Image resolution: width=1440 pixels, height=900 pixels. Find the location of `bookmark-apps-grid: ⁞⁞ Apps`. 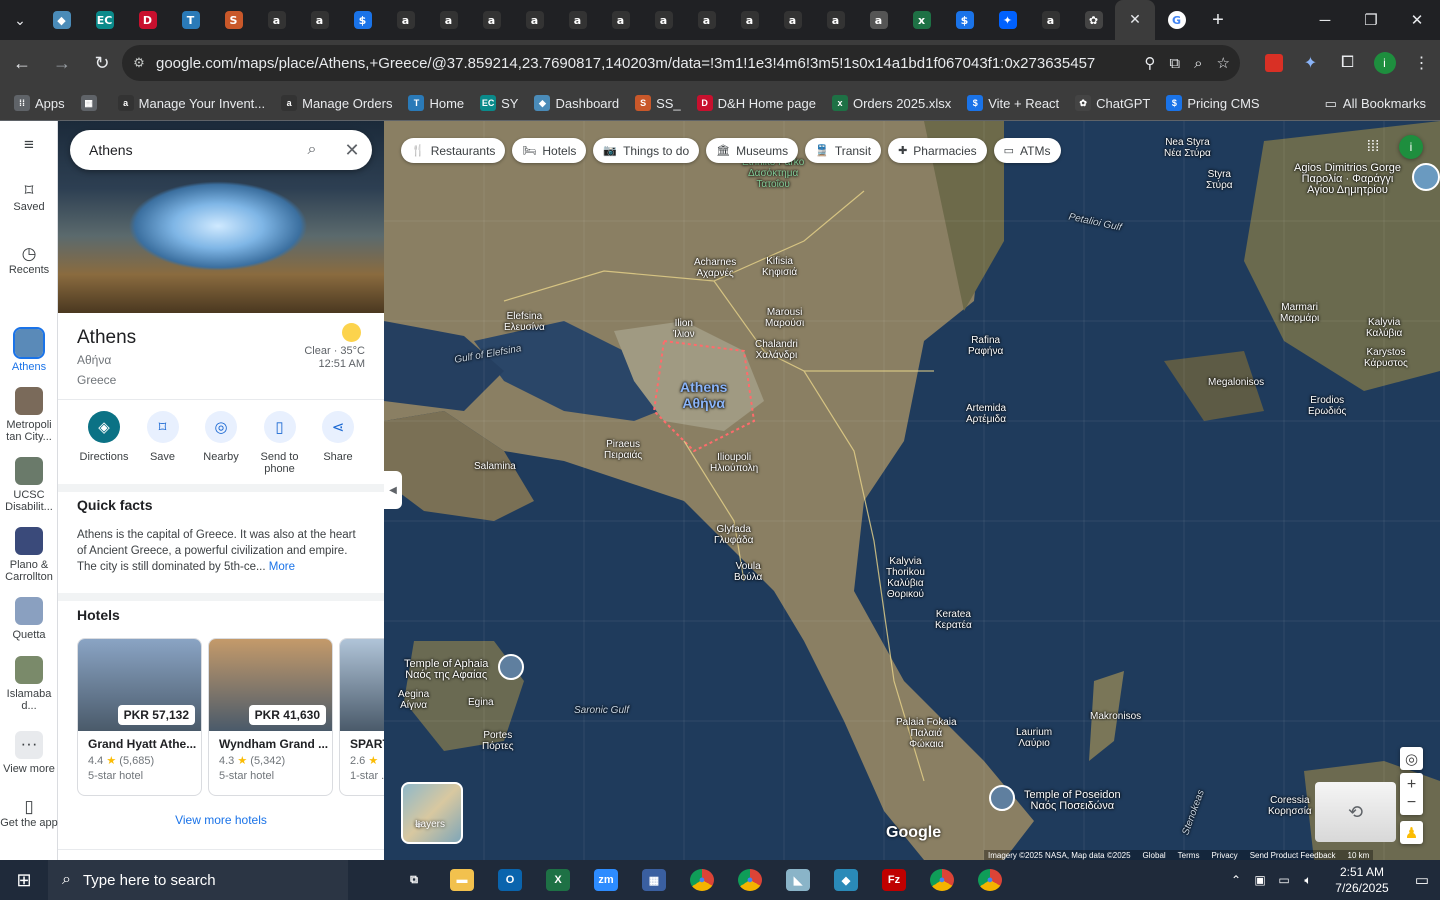

bookmark-apps-grid: ⁞⁞ Apps is located at coordinates (39, 103).